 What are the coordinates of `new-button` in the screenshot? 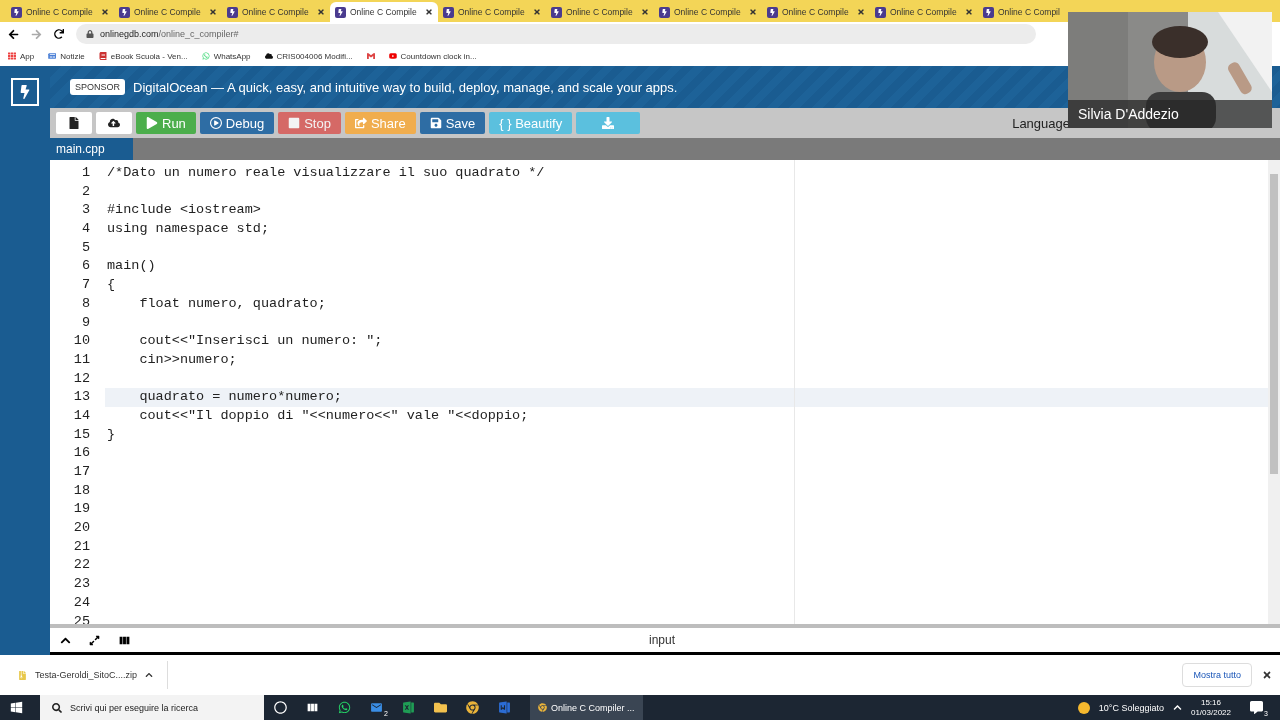 It's located at (74, 123).